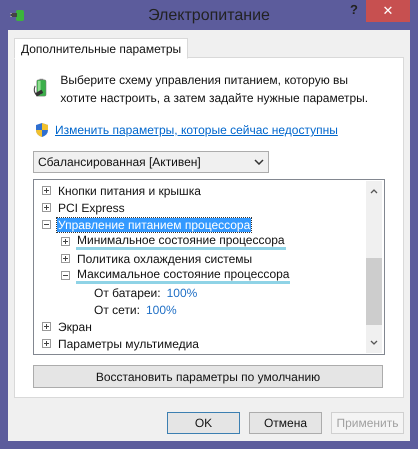  I want to click on tree-item: PCI Express, so click(91, 207).